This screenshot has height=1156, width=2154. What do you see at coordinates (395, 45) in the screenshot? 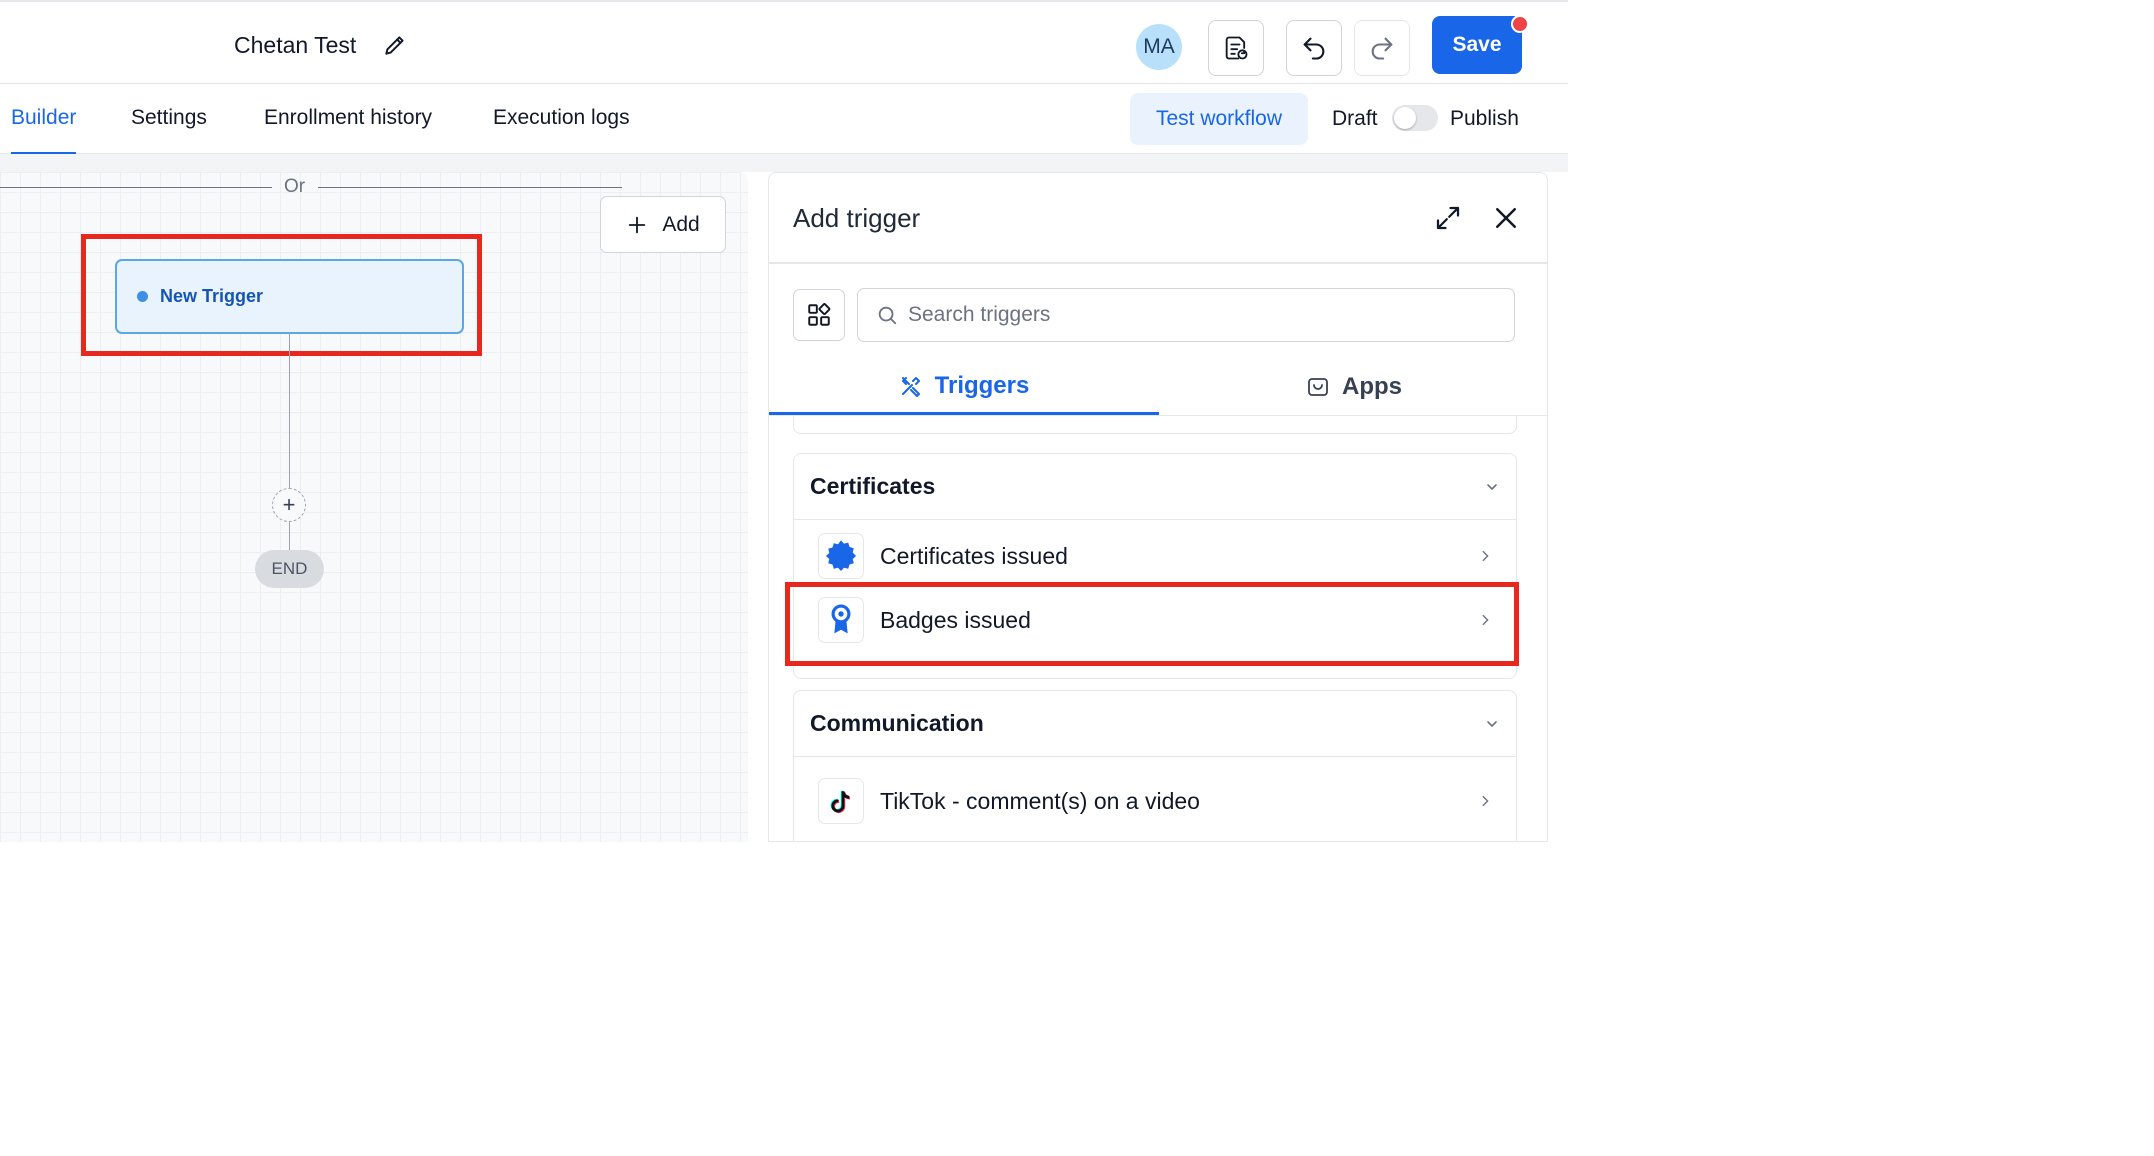
I see `pencil-edit-icon` at bounding box center [395, 45].